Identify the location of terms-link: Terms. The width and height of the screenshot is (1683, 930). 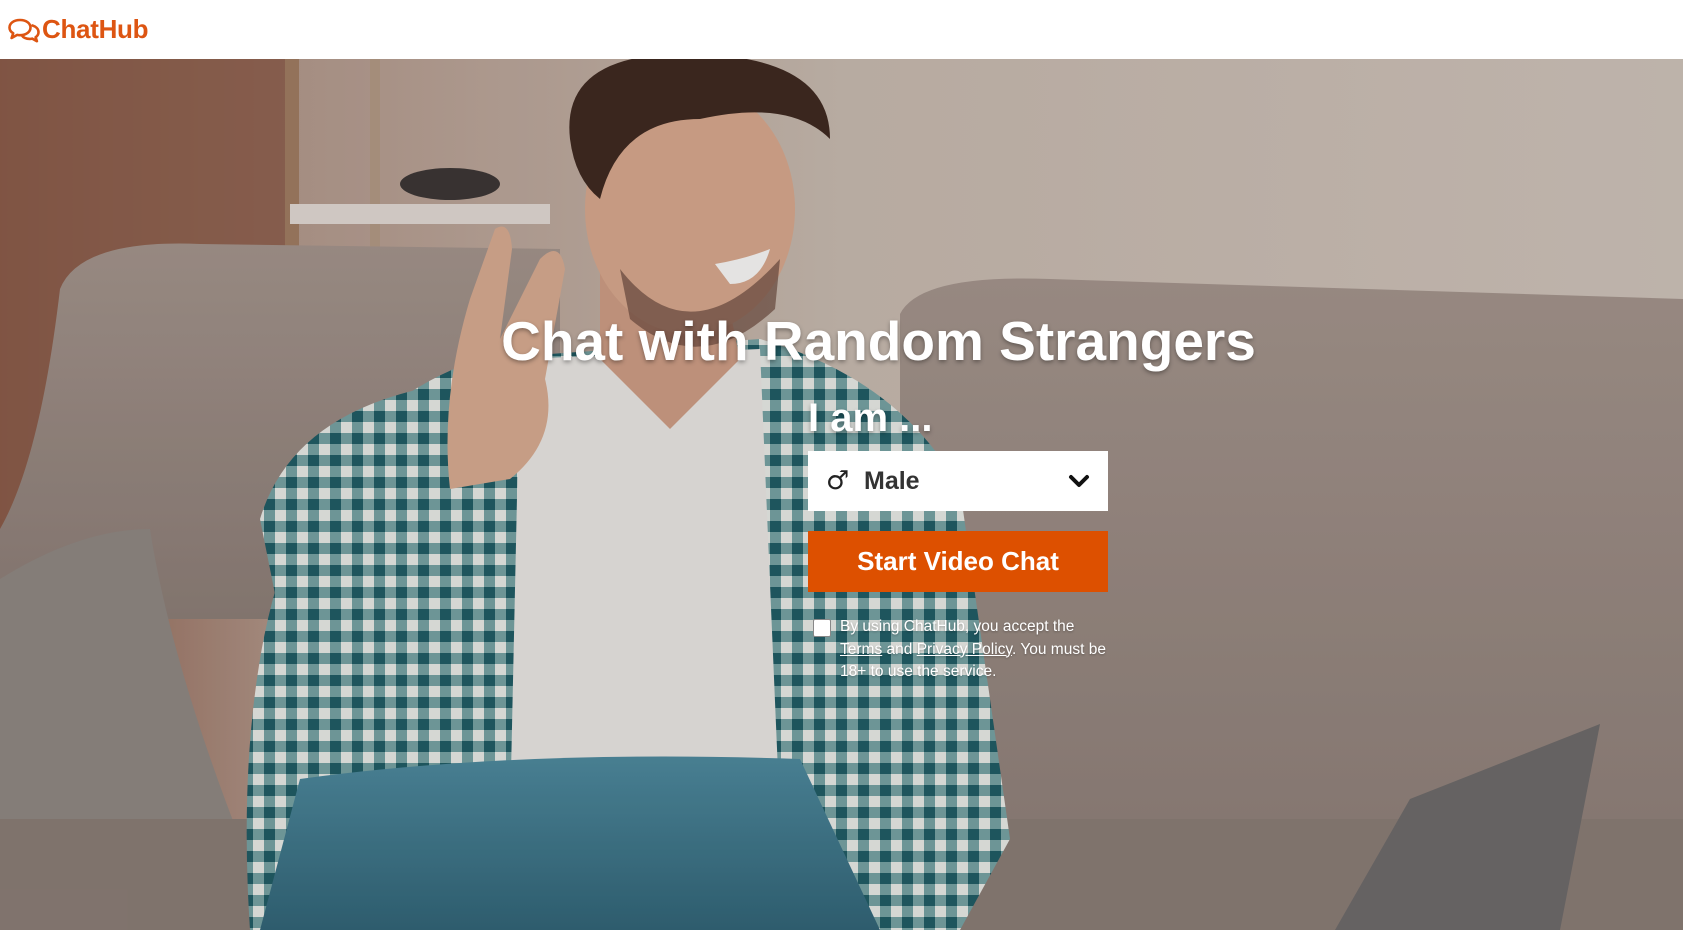
(861, 649).